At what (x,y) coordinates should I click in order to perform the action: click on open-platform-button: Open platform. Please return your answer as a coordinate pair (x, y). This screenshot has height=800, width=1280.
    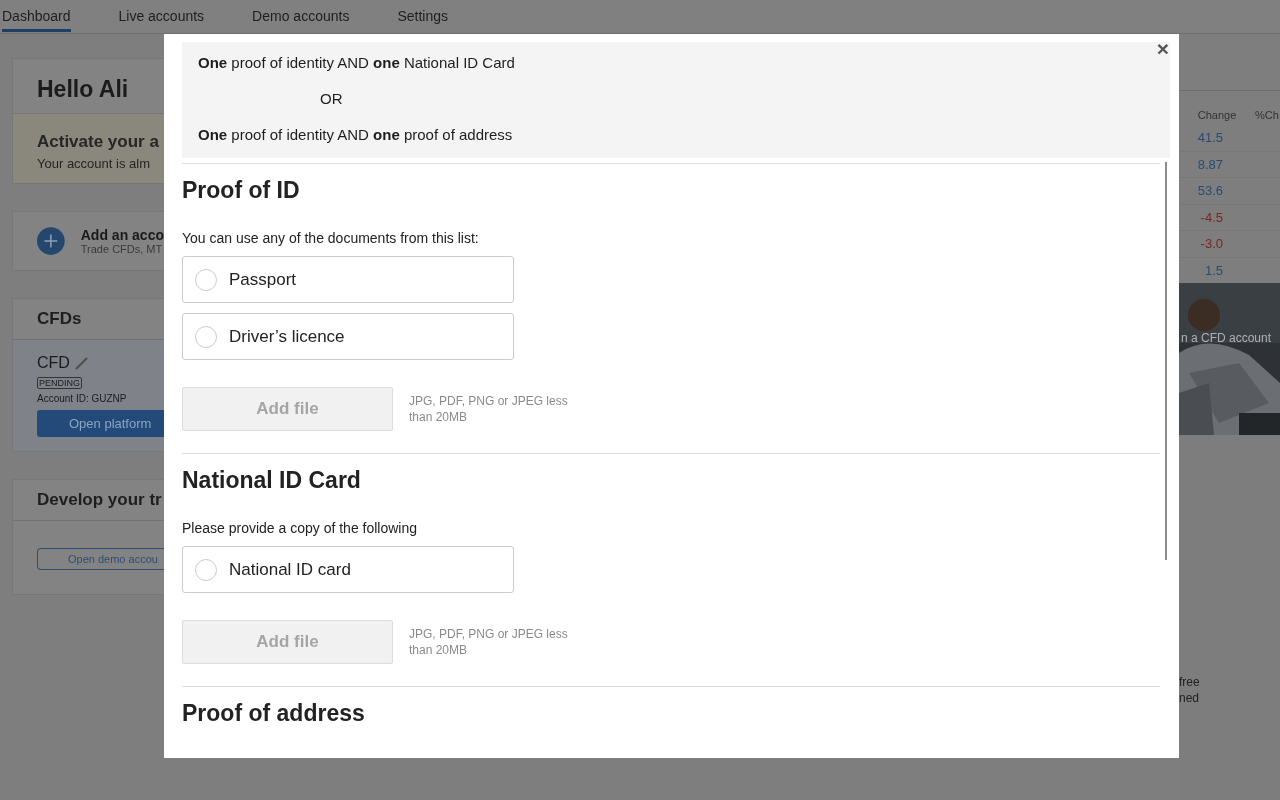
    Looking at the image, I should click on (100, 423).